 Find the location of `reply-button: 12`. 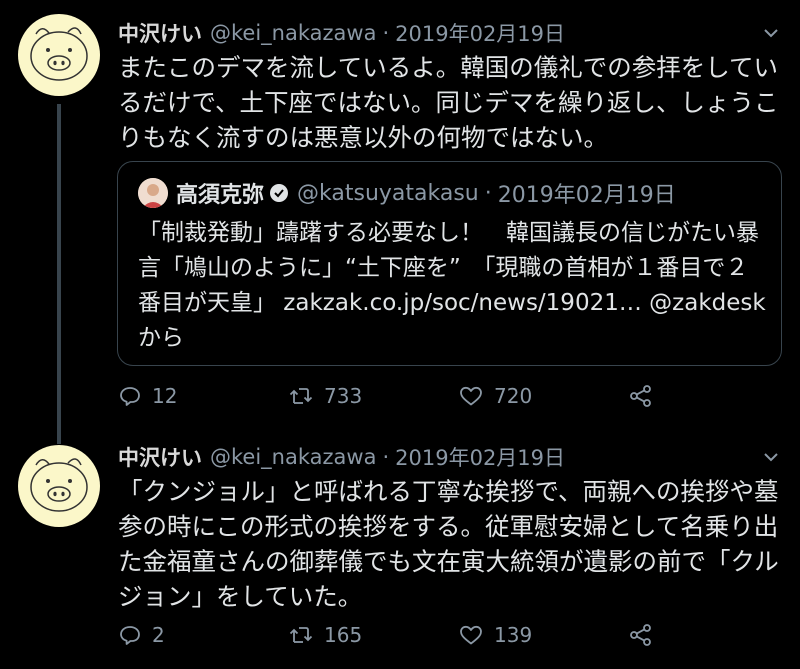

reply-button: 12 is located at coordinates (147, 396).